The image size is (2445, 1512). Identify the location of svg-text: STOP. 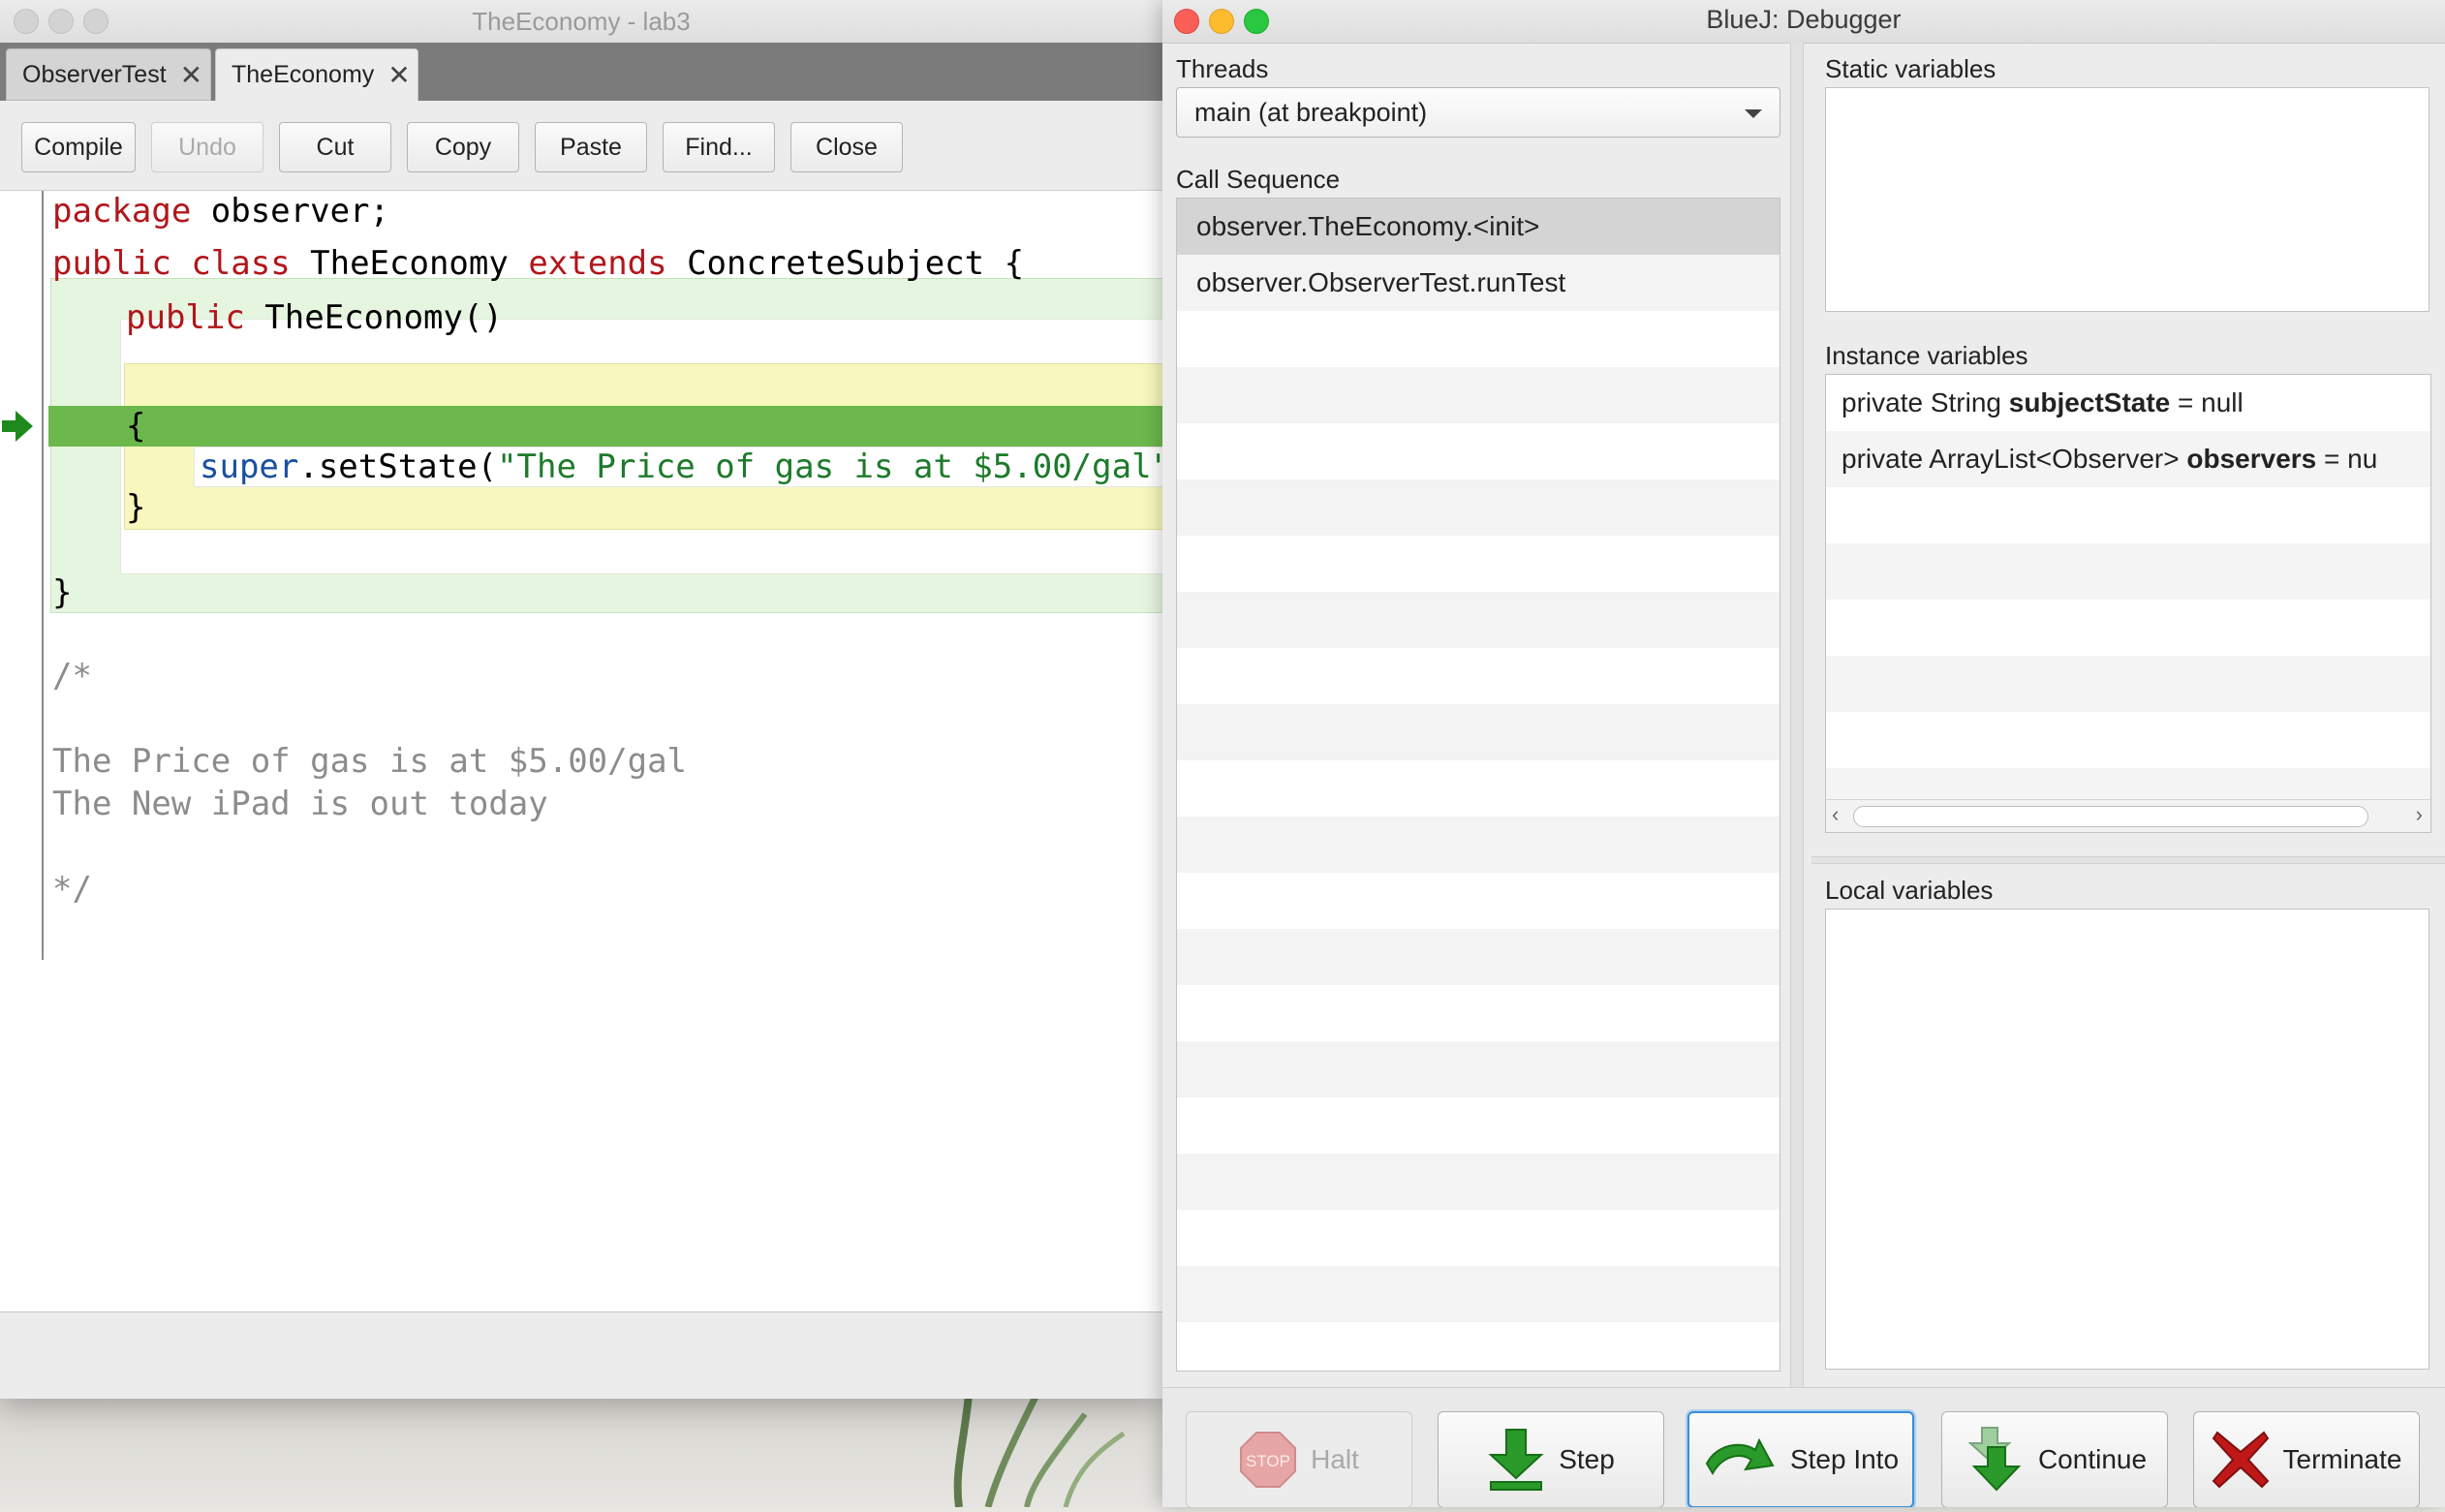
(1268, 1461).